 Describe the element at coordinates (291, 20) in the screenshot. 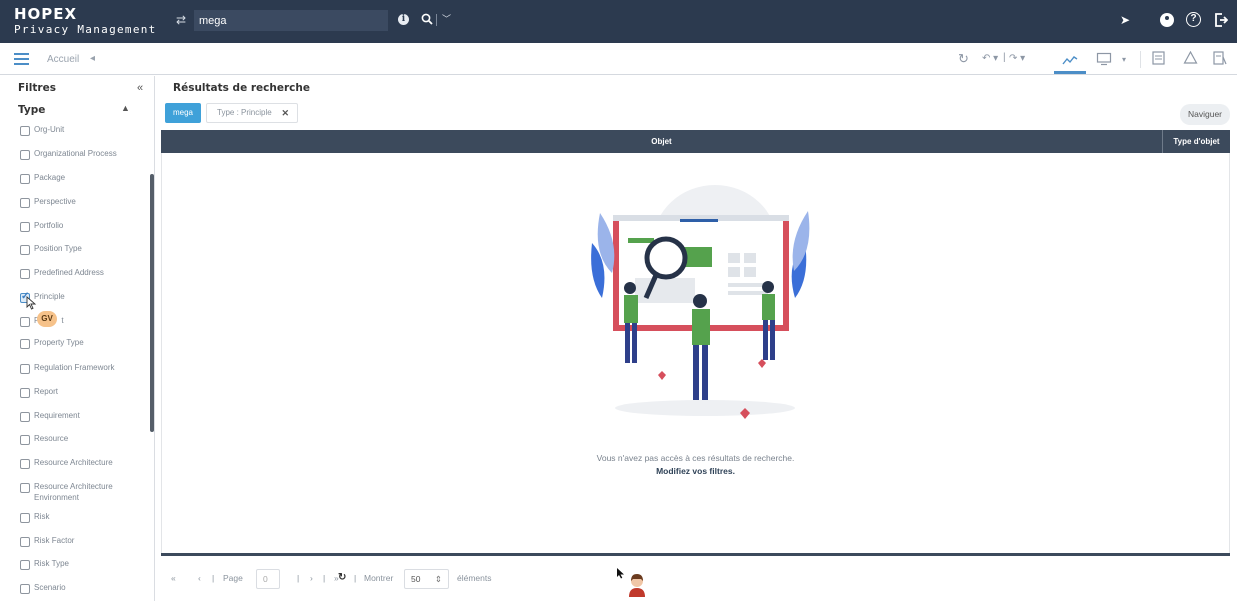

I see `search-input` at that location.